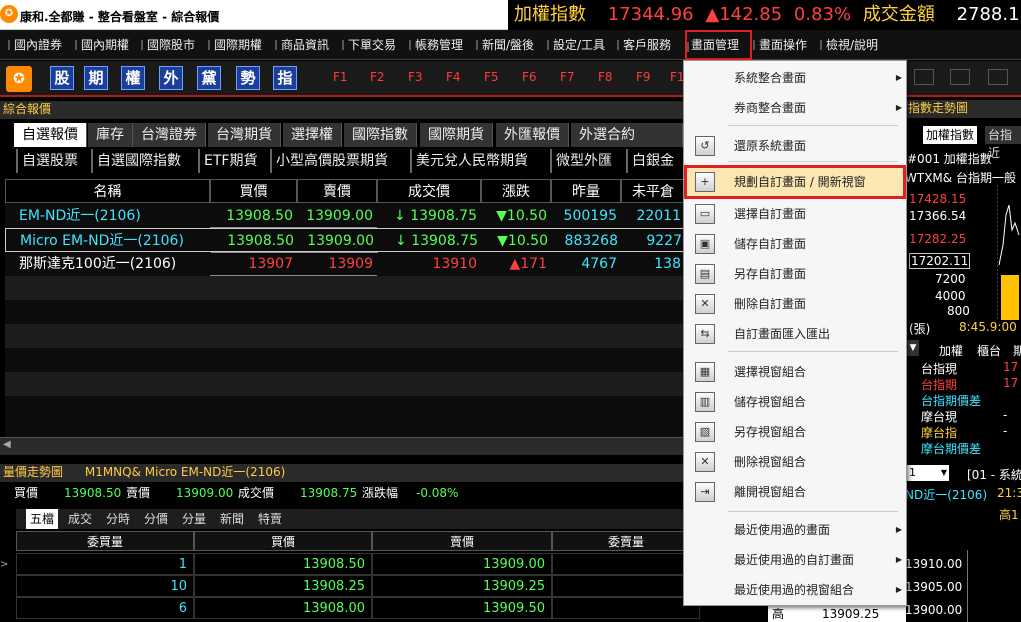  What do you see at coordinates (96, 78) in the screenshot?
I see `quick-futures-button: 期` at bounding box center [96, 78].